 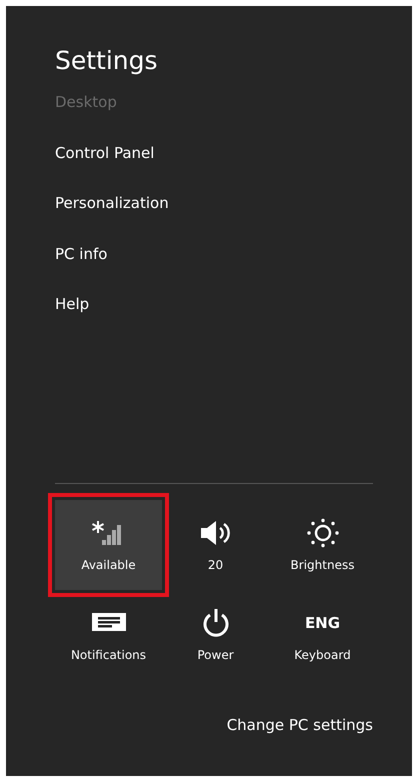 What do you see at coordinates (322, 635) in the screenshot?
I see `text-tile: ENG Keyboard` at bounding box center [322, 635].